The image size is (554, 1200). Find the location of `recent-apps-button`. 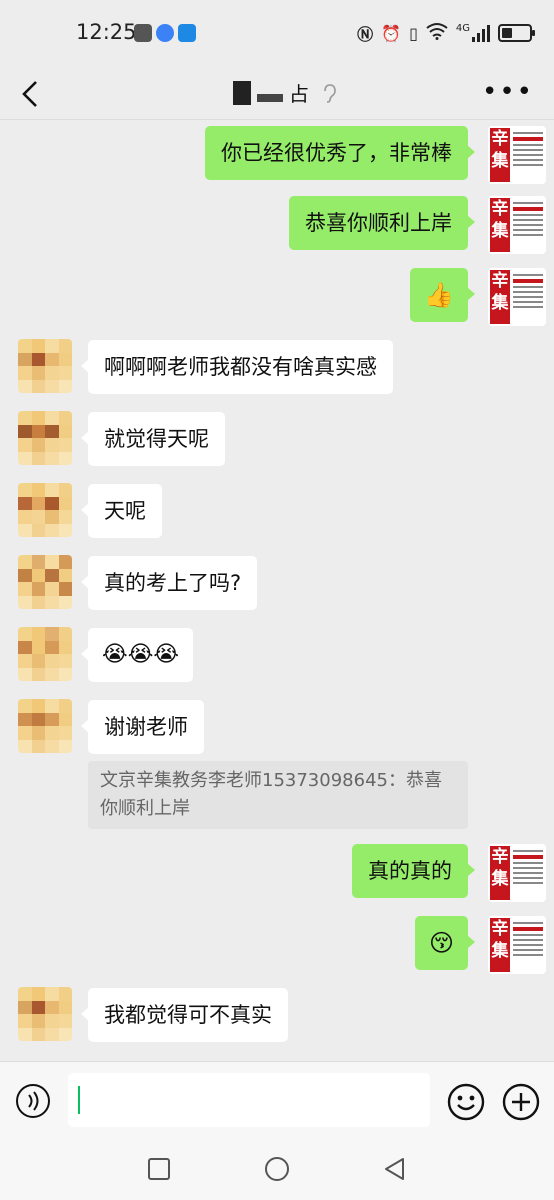

recent-apps-button is located at coordinates (159, 1169).